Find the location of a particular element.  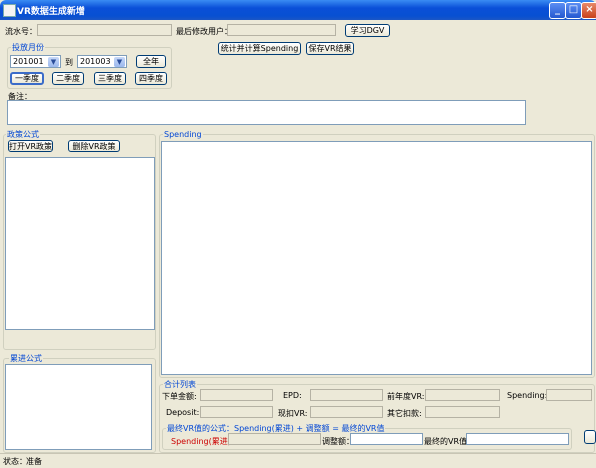

prior-year-vr-label: 前年度VR: is located at coordinates (406, 396).